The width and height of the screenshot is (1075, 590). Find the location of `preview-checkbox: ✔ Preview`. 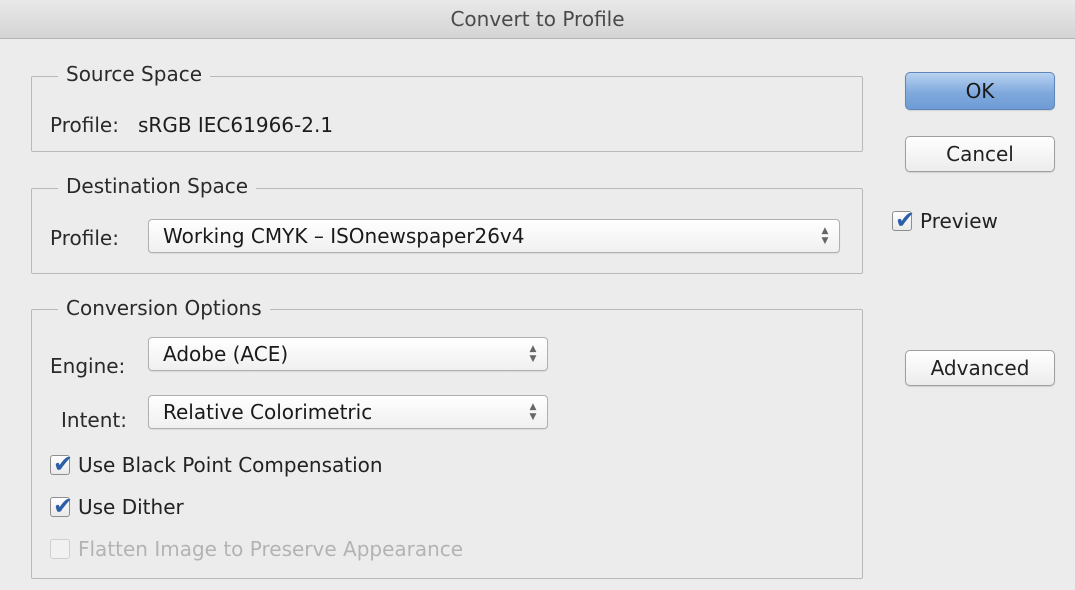

preview-checkbox: ✔ Preview is located at coordinates (967, 221).